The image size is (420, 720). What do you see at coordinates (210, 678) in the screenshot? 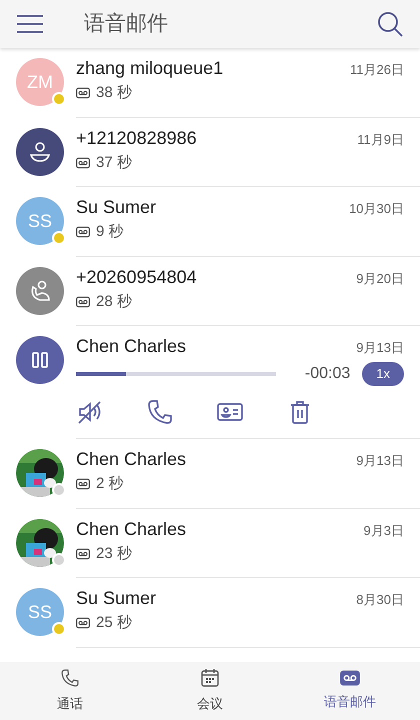
I see `calendar-icon` at bounding box center [210, 678].